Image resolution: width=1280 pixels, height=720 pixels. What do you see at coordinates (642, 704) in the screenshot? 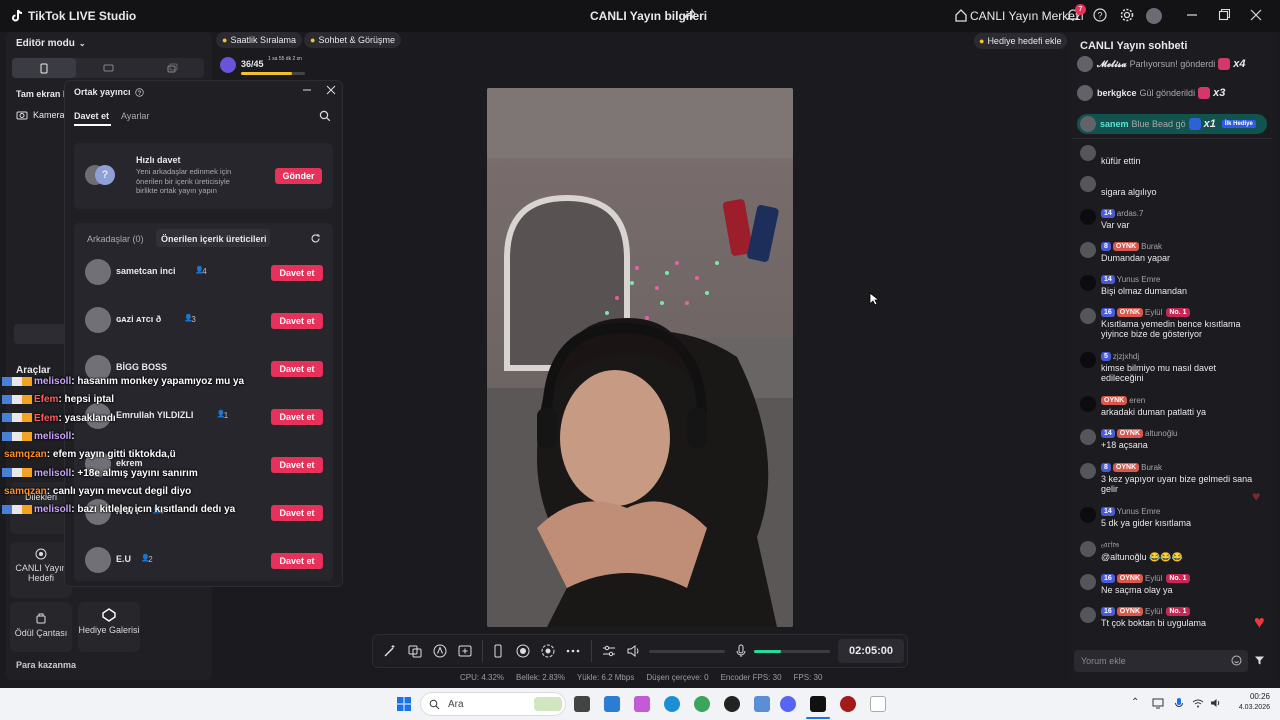
I see `copilot-icon` at bounding box center [642, 704].